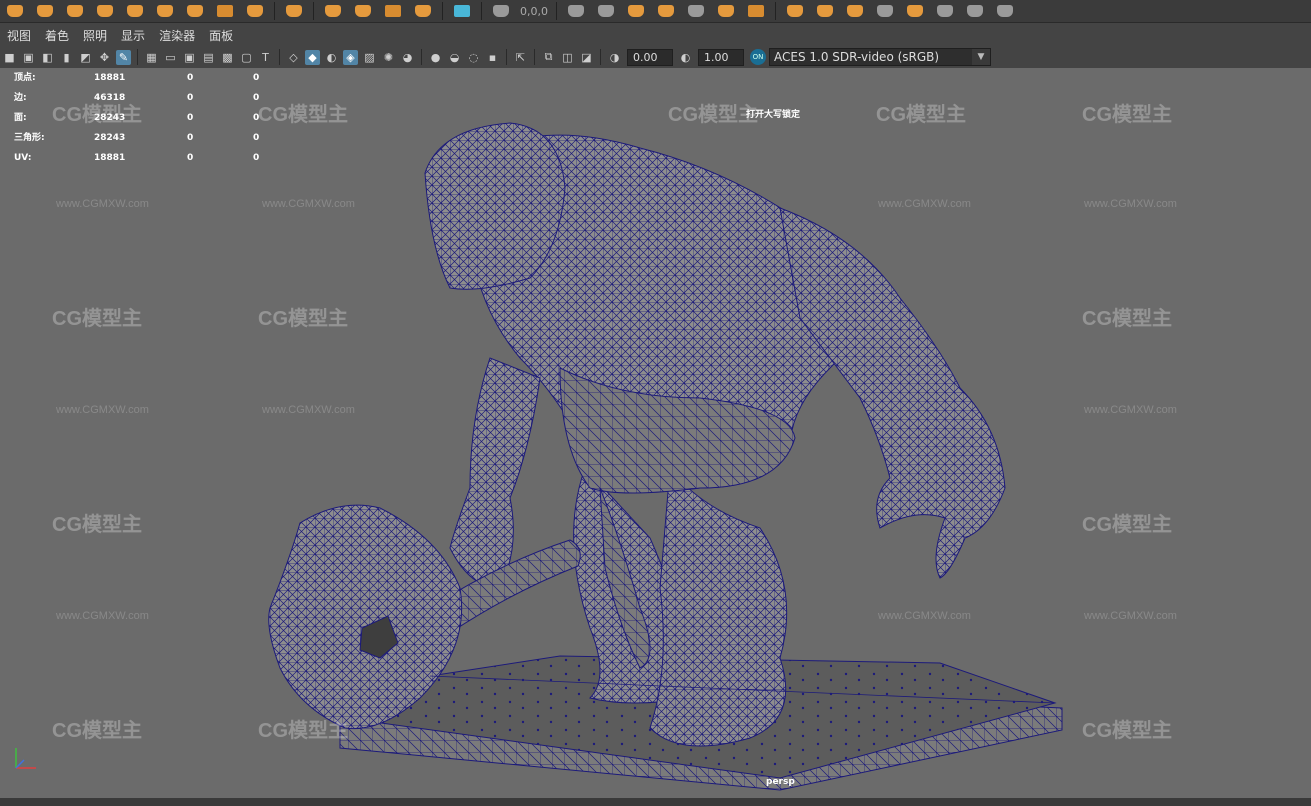  Describe the element at coordinates (726, 11) in the screenshot. I see `insert-loop-icon` at that location.